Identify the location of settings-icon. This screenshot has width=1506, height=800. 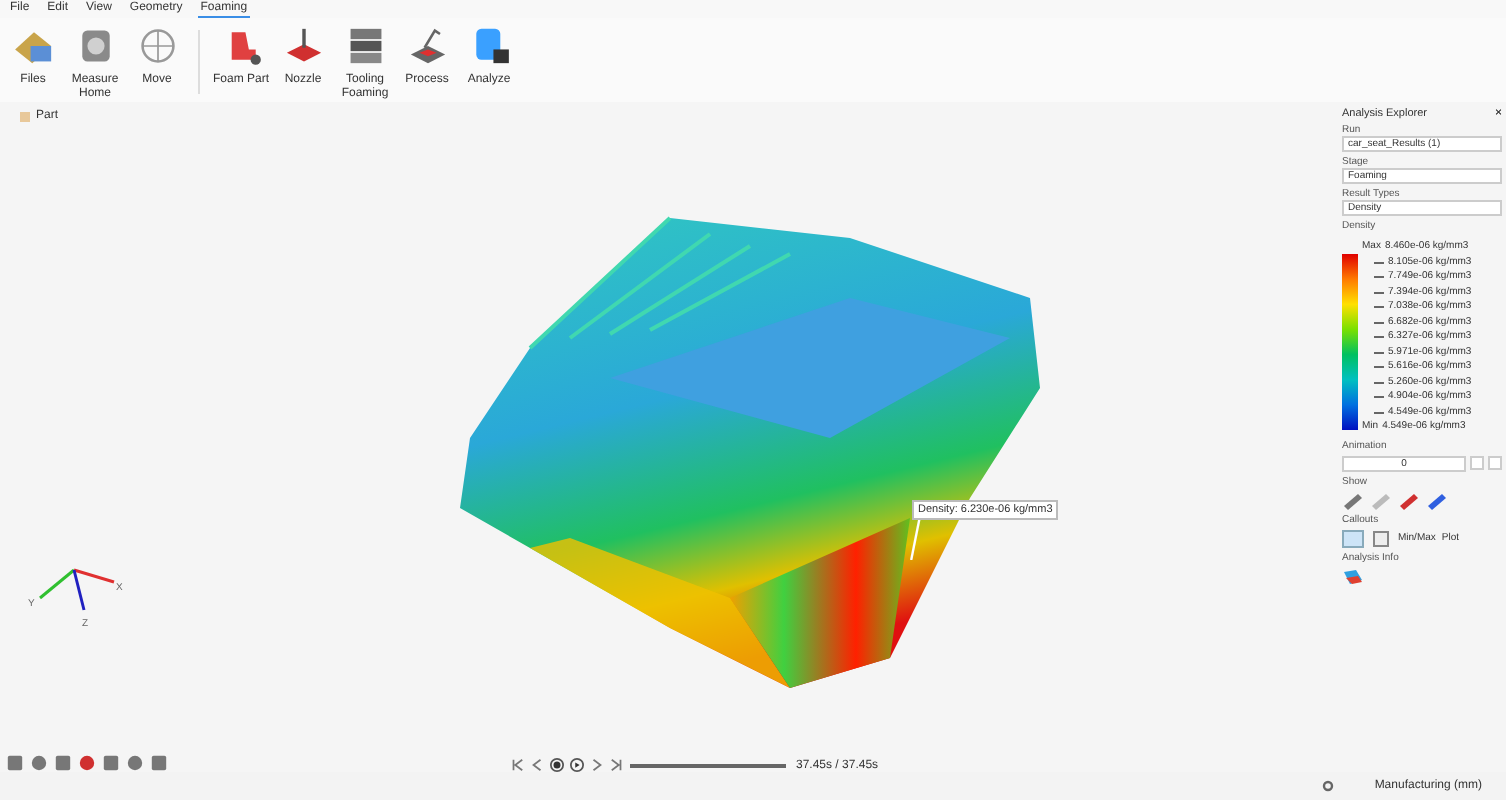
(1328, 786).